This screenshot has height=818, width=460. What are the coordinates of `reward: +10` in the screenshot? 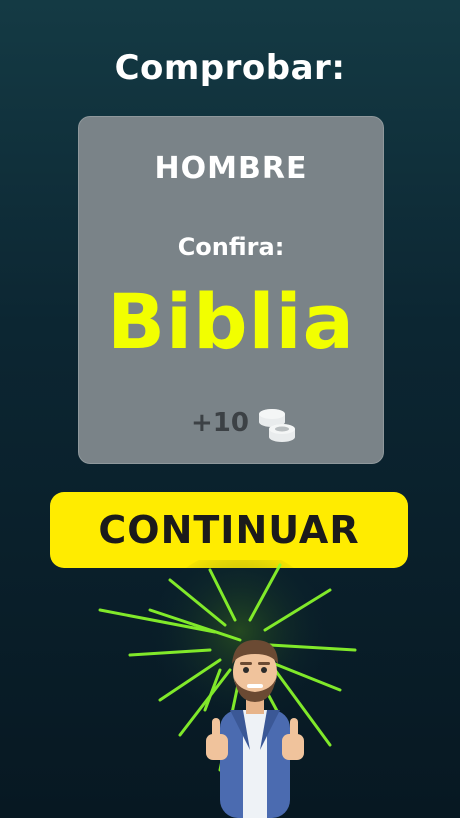 It's located at (245, 423).